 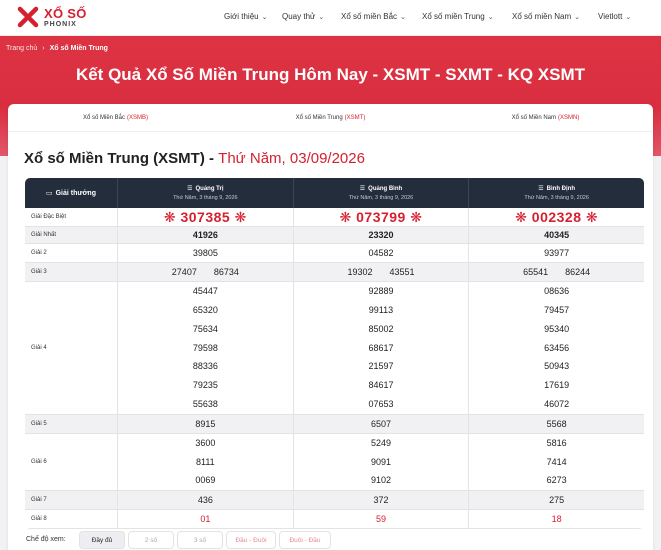 What do you see at coordinates (557, 499) in the screenshot?
I see `prize-number: 275` at bounding box center [557, 499].